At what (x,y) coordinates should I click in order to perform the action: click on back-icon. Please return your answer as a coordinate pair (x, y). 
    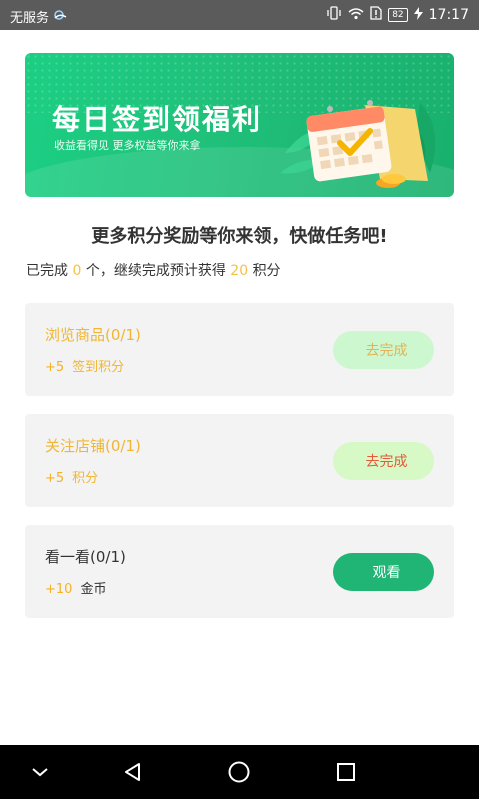
    Looking at the image, I should click on (133, 772).